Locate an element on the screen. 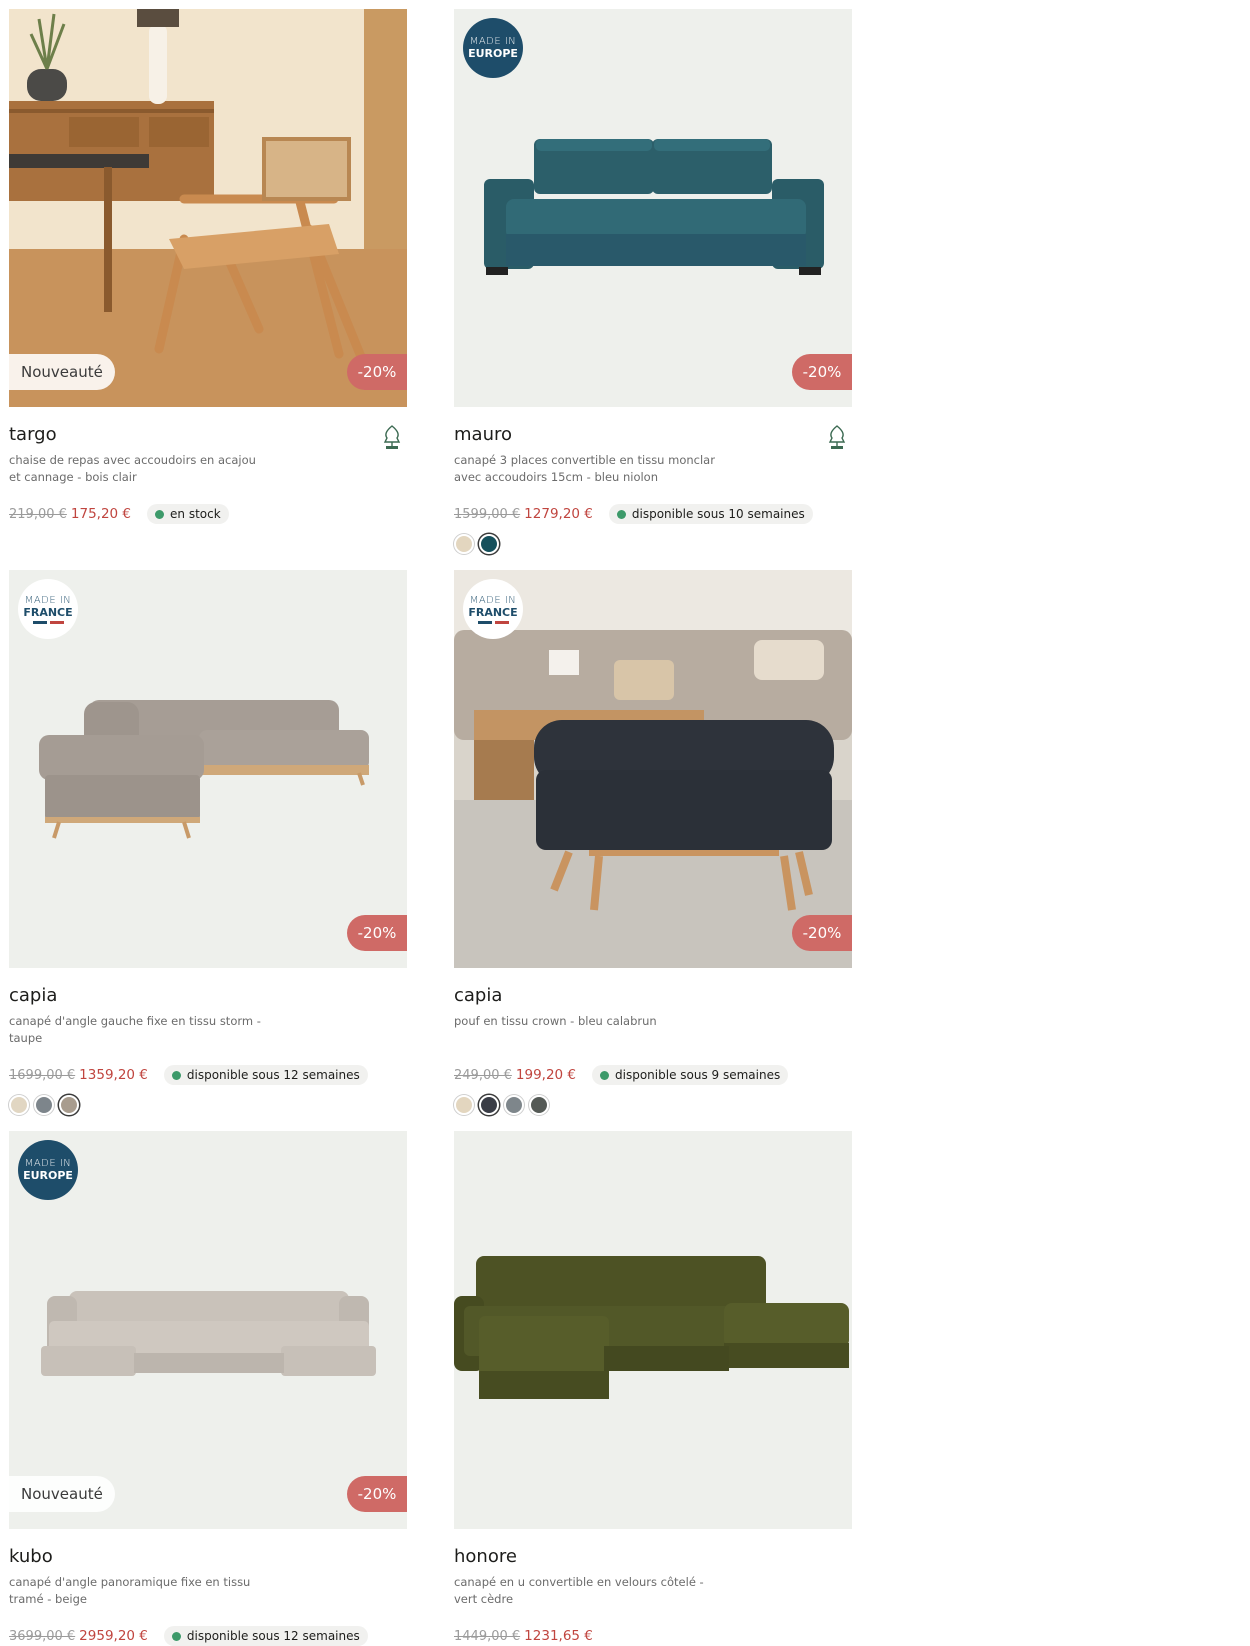  product-description: pouf en tissu crown - bleu calabrun is located at coordinates (555, 1021).